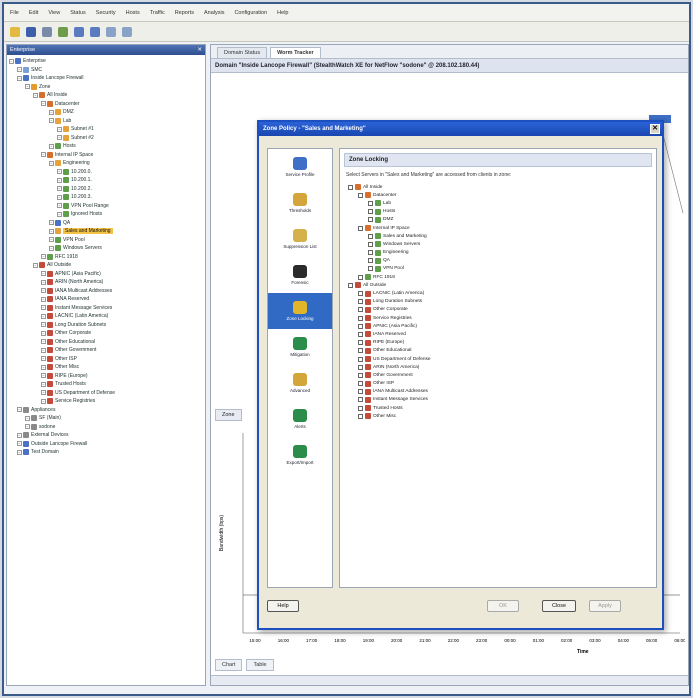 The width and height of the screenshot is (693, 698). I want to click on zoom-in-icon, so click(79, 31).